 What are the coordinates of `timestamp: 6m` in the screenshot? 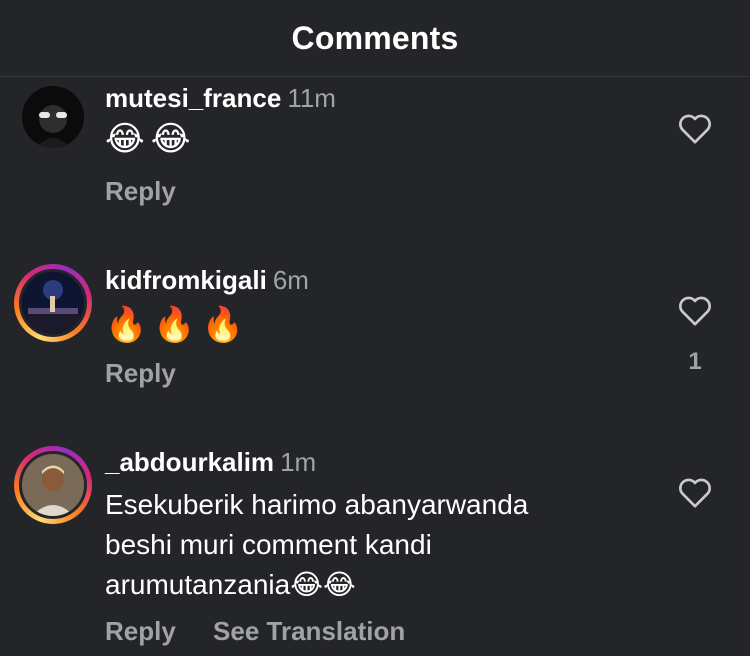 It's located at (290, 280).